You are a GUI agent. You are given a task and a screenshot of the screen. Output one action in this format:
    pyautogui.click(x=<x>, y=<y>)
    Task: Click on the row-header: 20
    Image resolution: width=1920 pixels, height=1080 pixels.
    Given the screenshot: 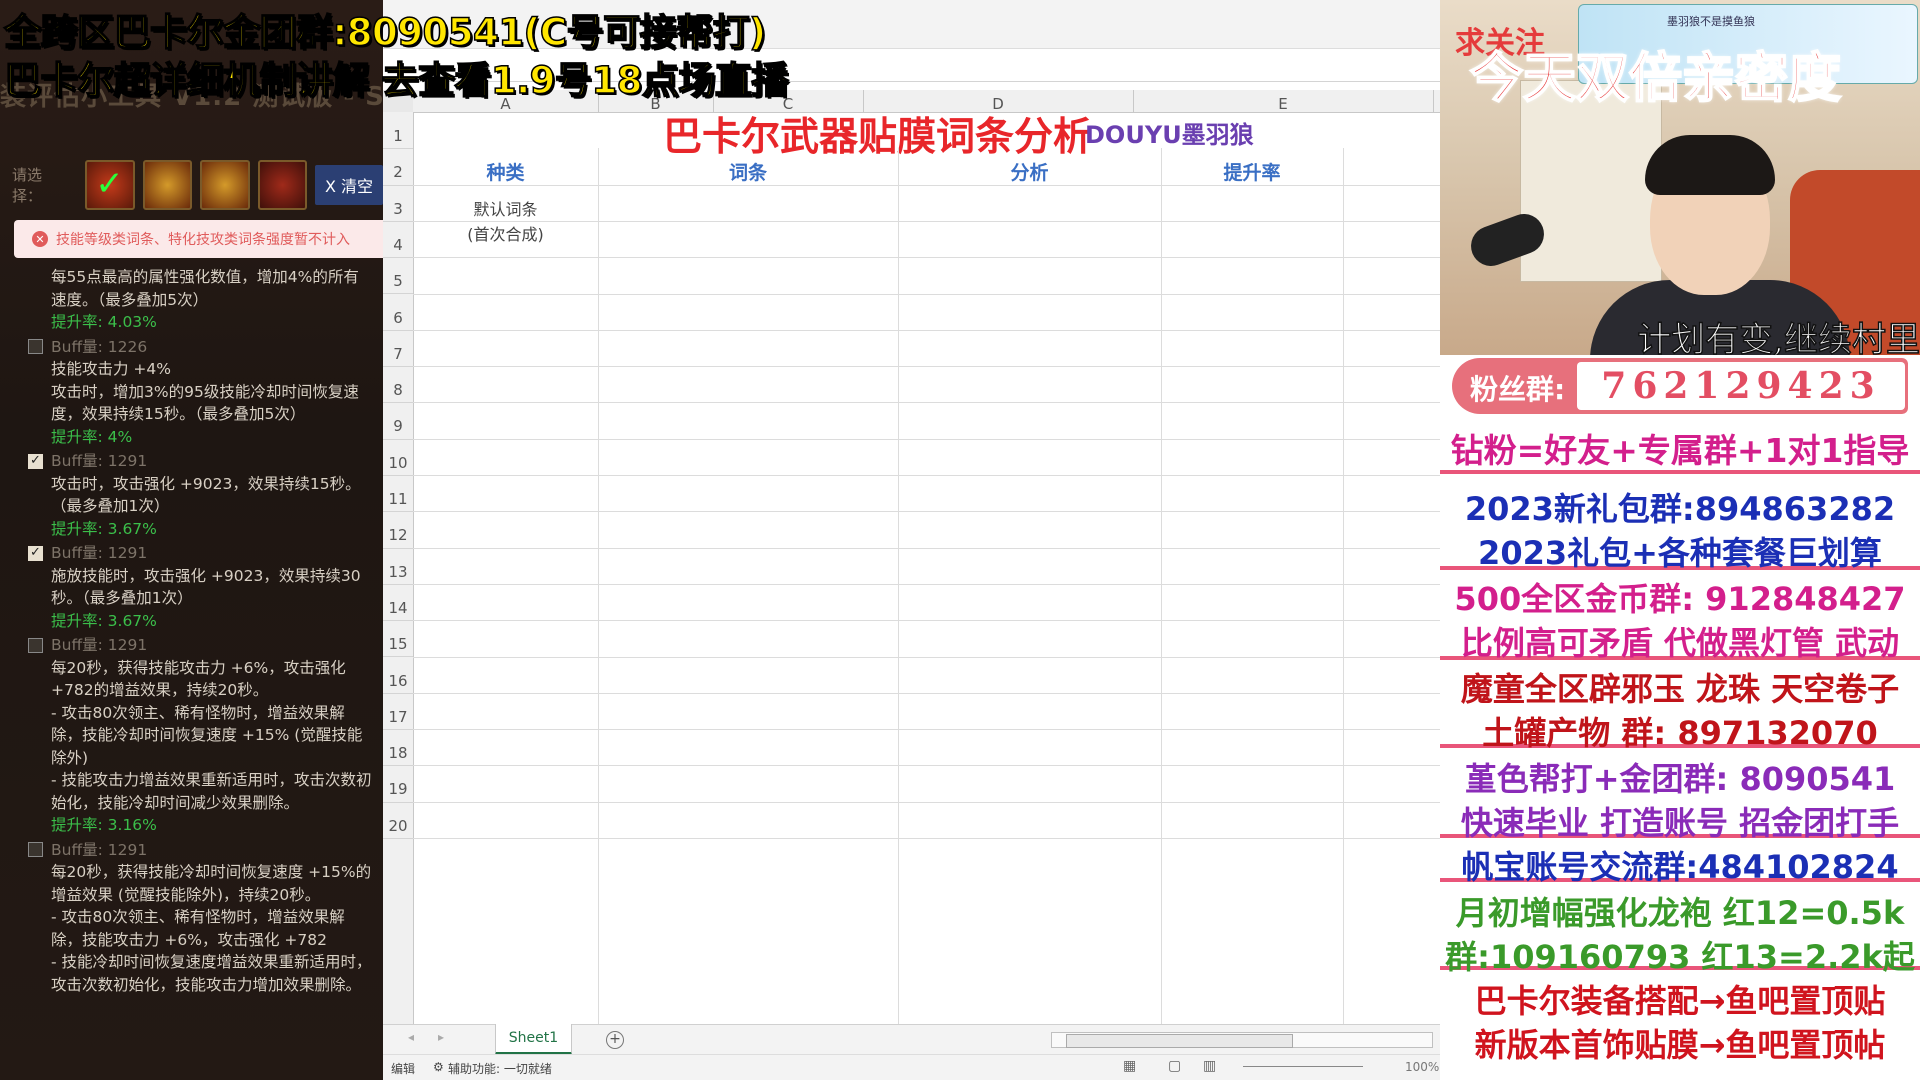 What is the action you would take?
    pyautogui.click(x=398, y=820)
    